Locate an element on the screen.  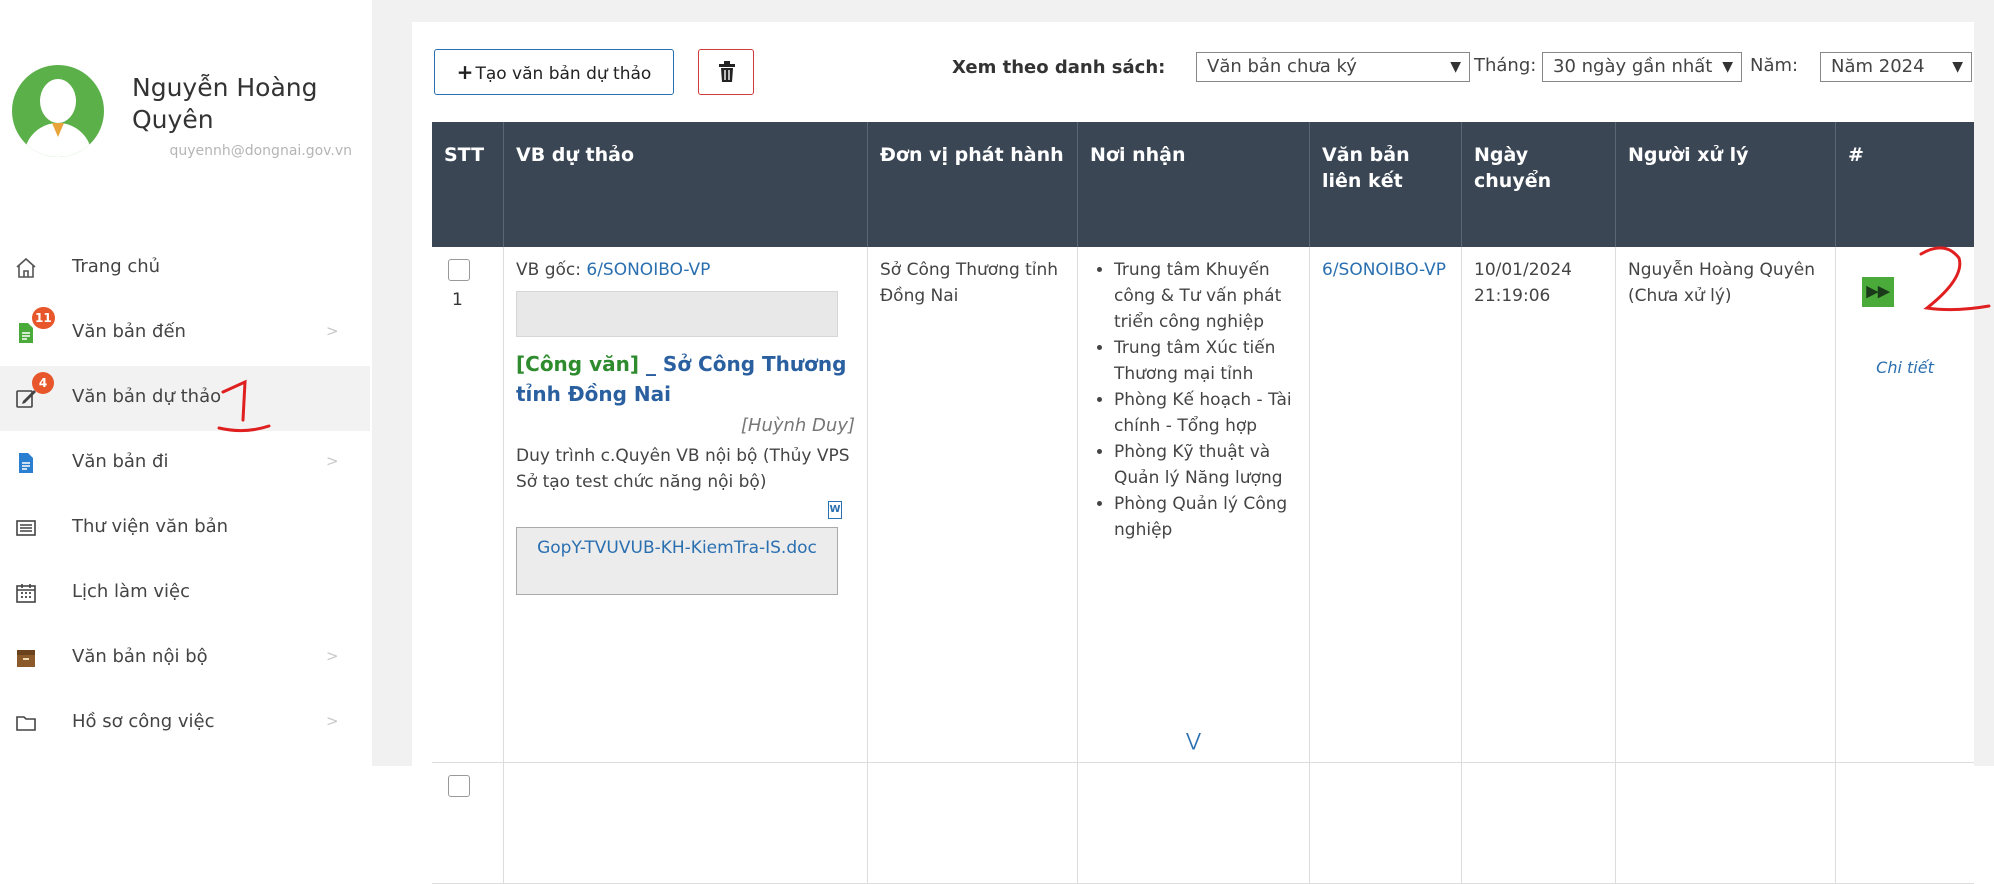
sidebar-item-label: Văn bản đi is located at coordinates (120, 461).